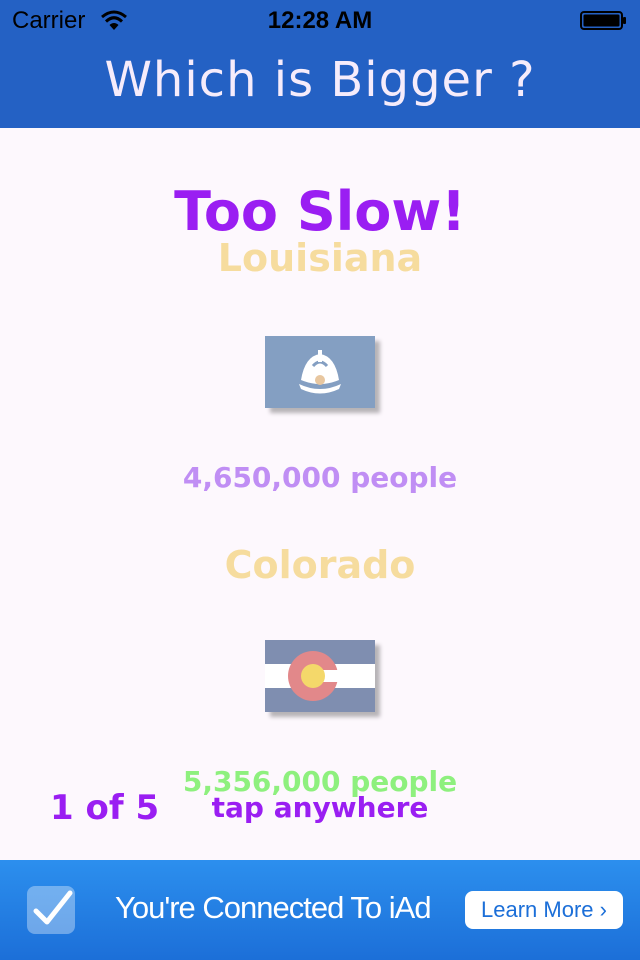  I want to click on colorado-flag-icon, so click(320, 676).